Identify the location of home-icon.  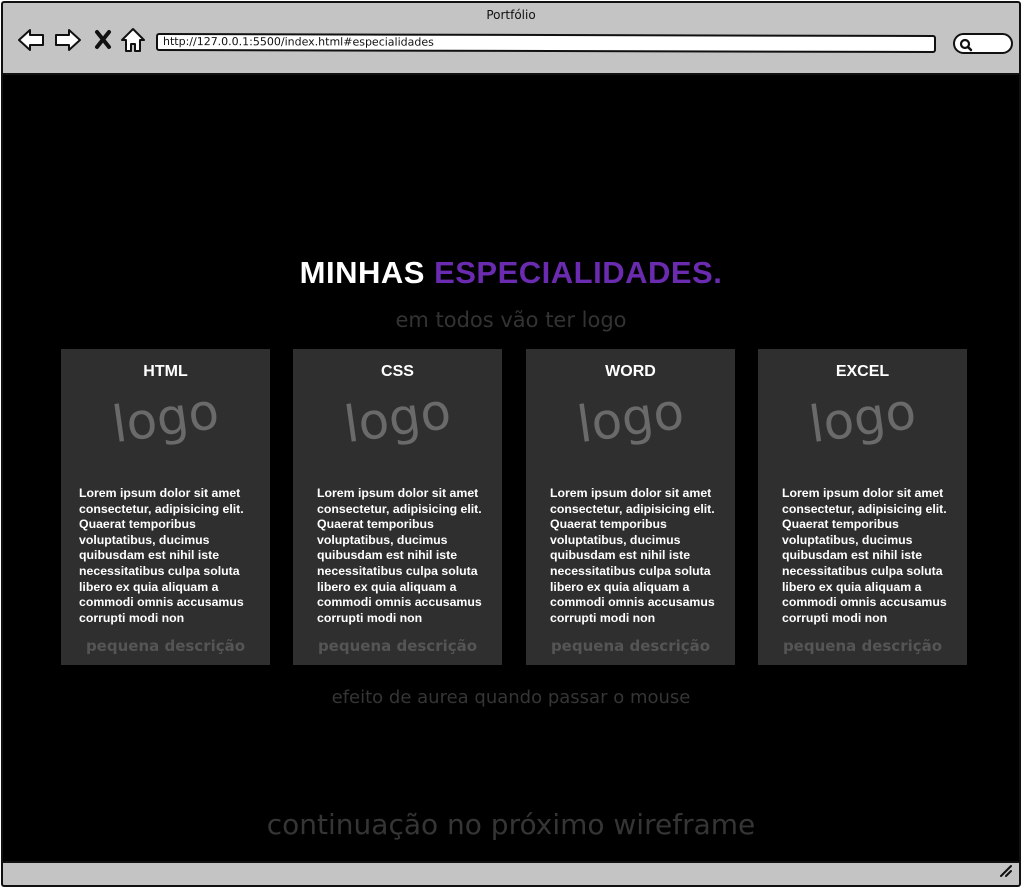
(133, 40).